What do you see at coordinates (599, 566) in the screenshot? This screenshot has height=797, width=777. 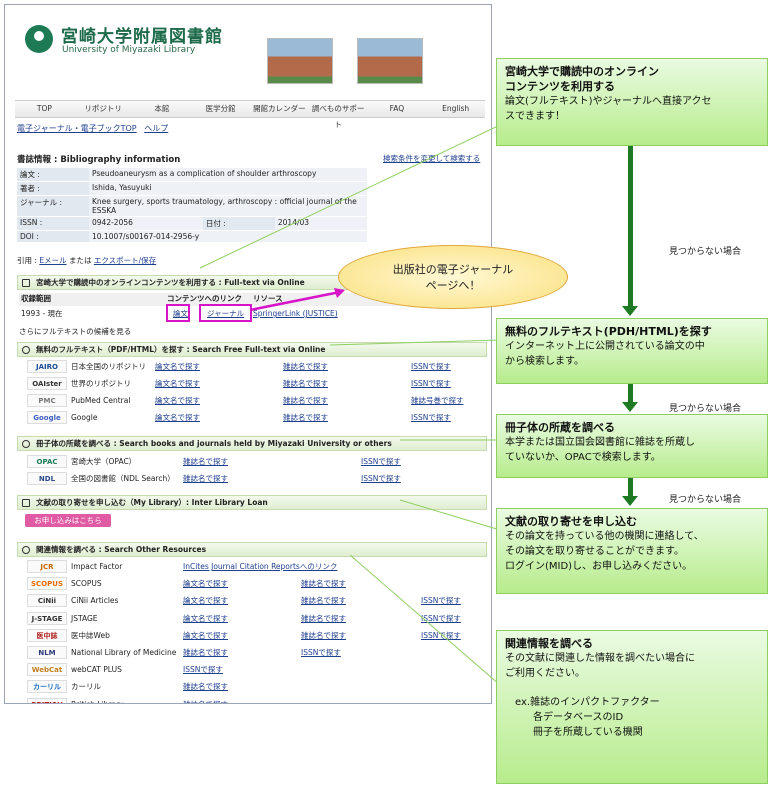 I see `callout-body: ログイン(MID)し、お申し込みください。` at bounding box center [599, 566].